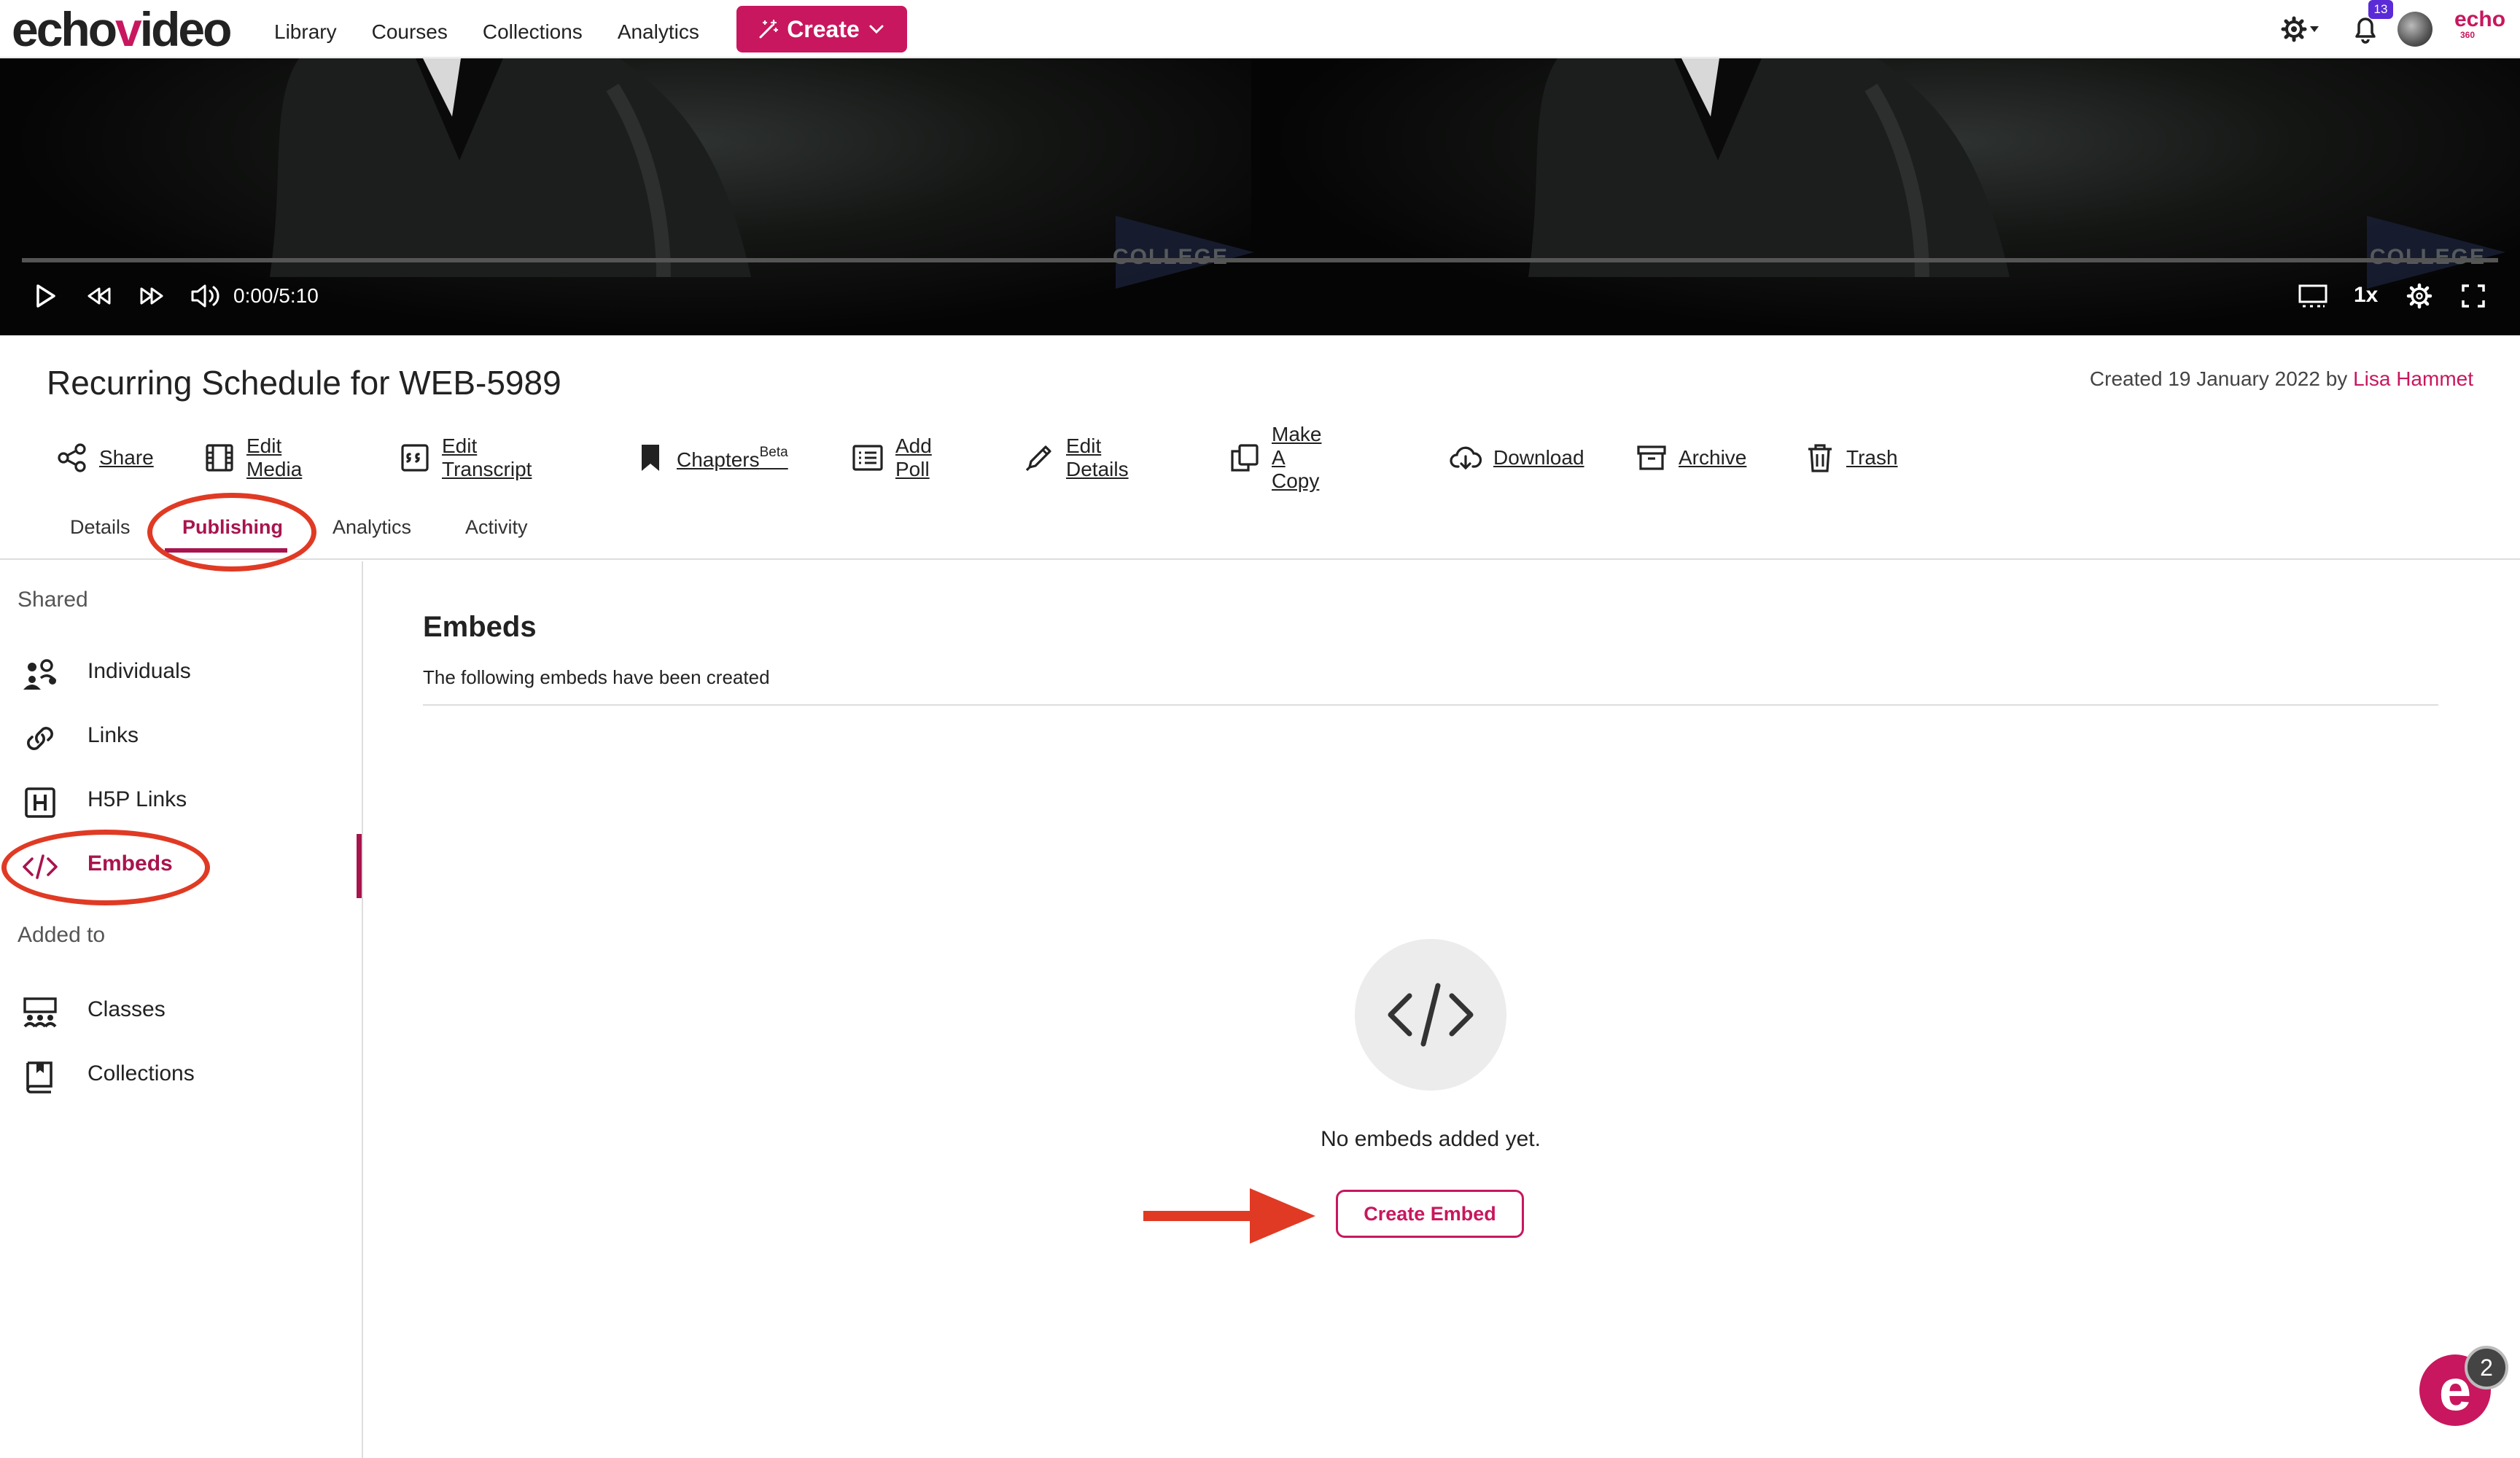 The image size is (2520, 1458). Describe the element at coordinates (128, 29) in the screenshot. I see `logo-text-v: v` at that location.